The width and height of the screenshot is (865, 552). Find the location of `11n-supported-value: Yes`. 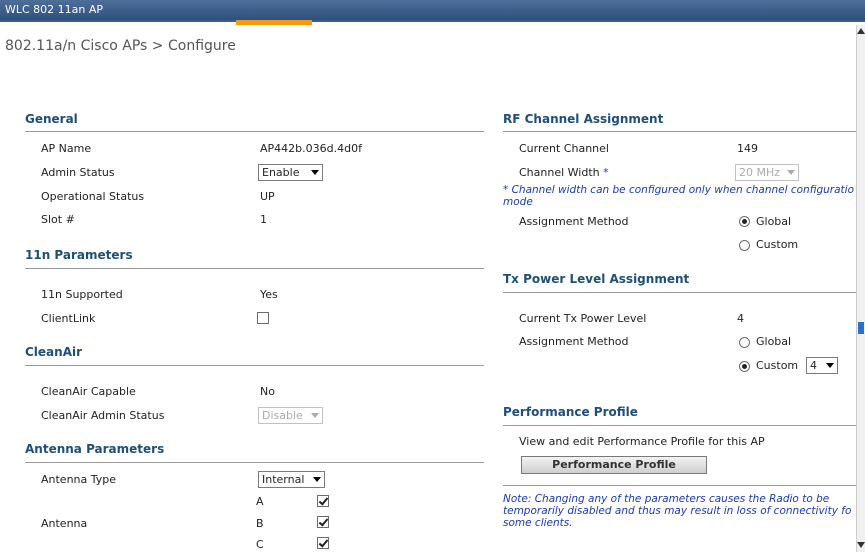

11n-supported-value: Yes is located at coordinates (269, 294).